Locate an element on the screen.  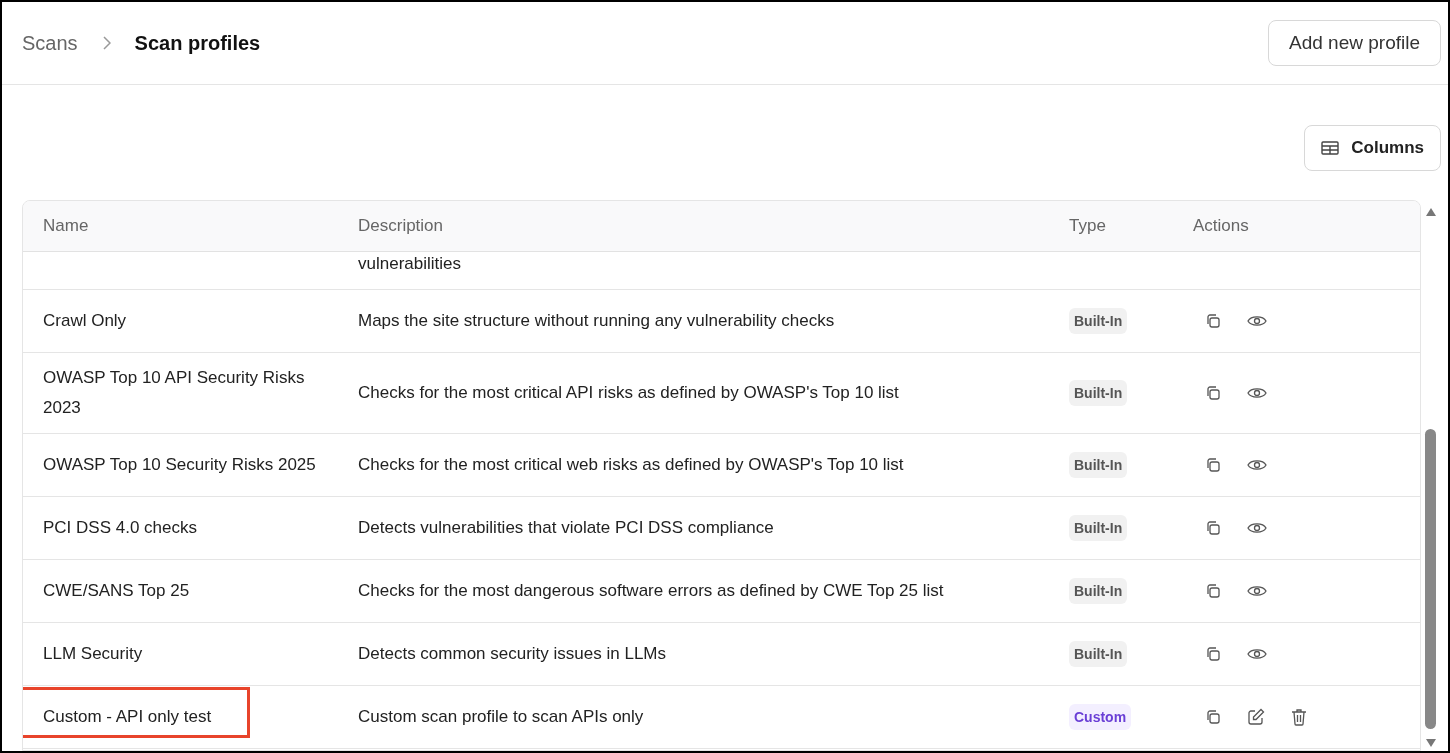
profile-name: PCI DSS 4.0 checks is located at coordinates (120, 528).